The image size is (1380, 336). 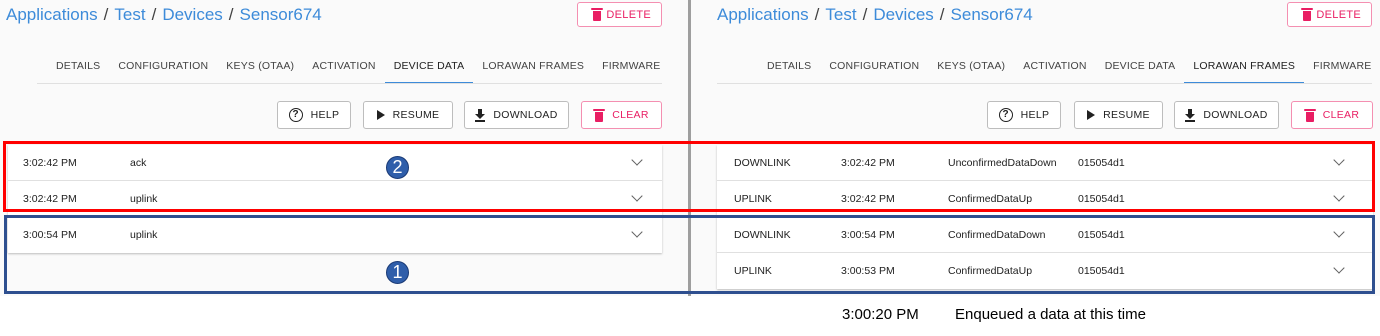 What do you see at coordinates (1050, 314) in the screenshot?
I see `note-text: Enqueued a data at this time` at bounding box center [1050, 314].